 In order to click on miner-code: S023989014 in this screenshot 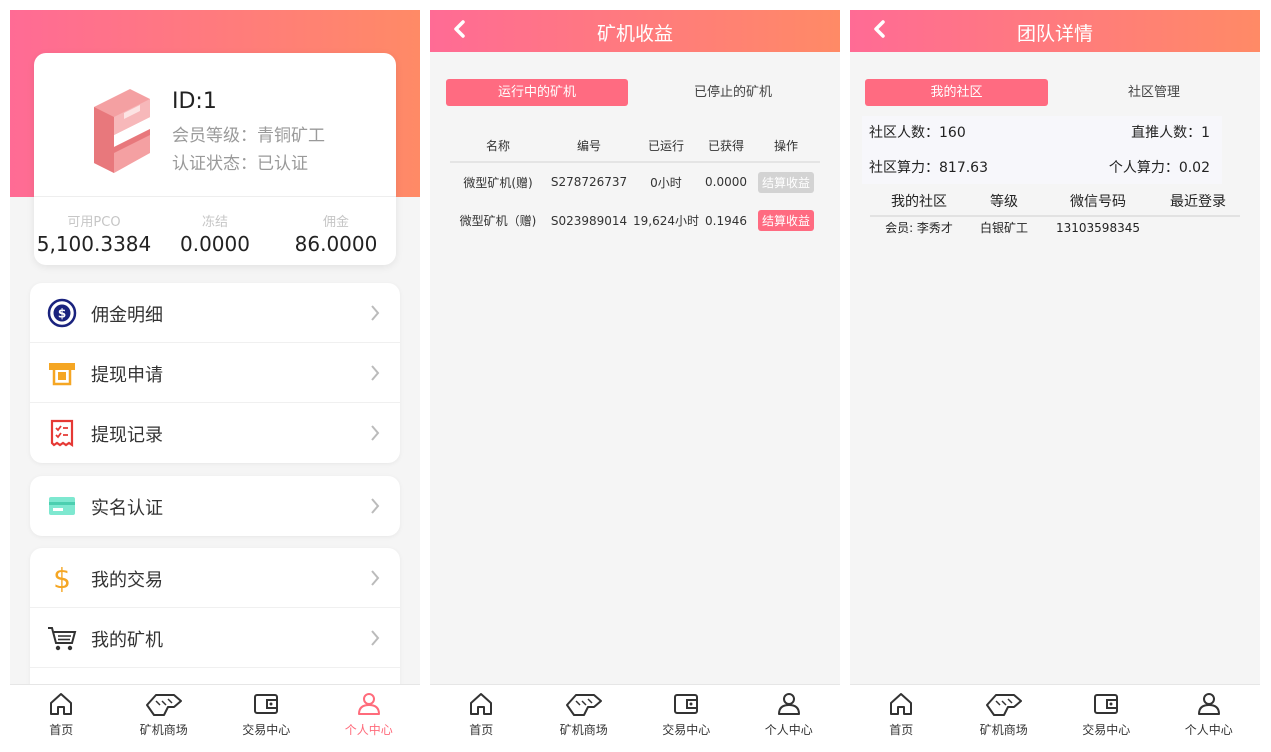, I will do `click(589, 220)`.